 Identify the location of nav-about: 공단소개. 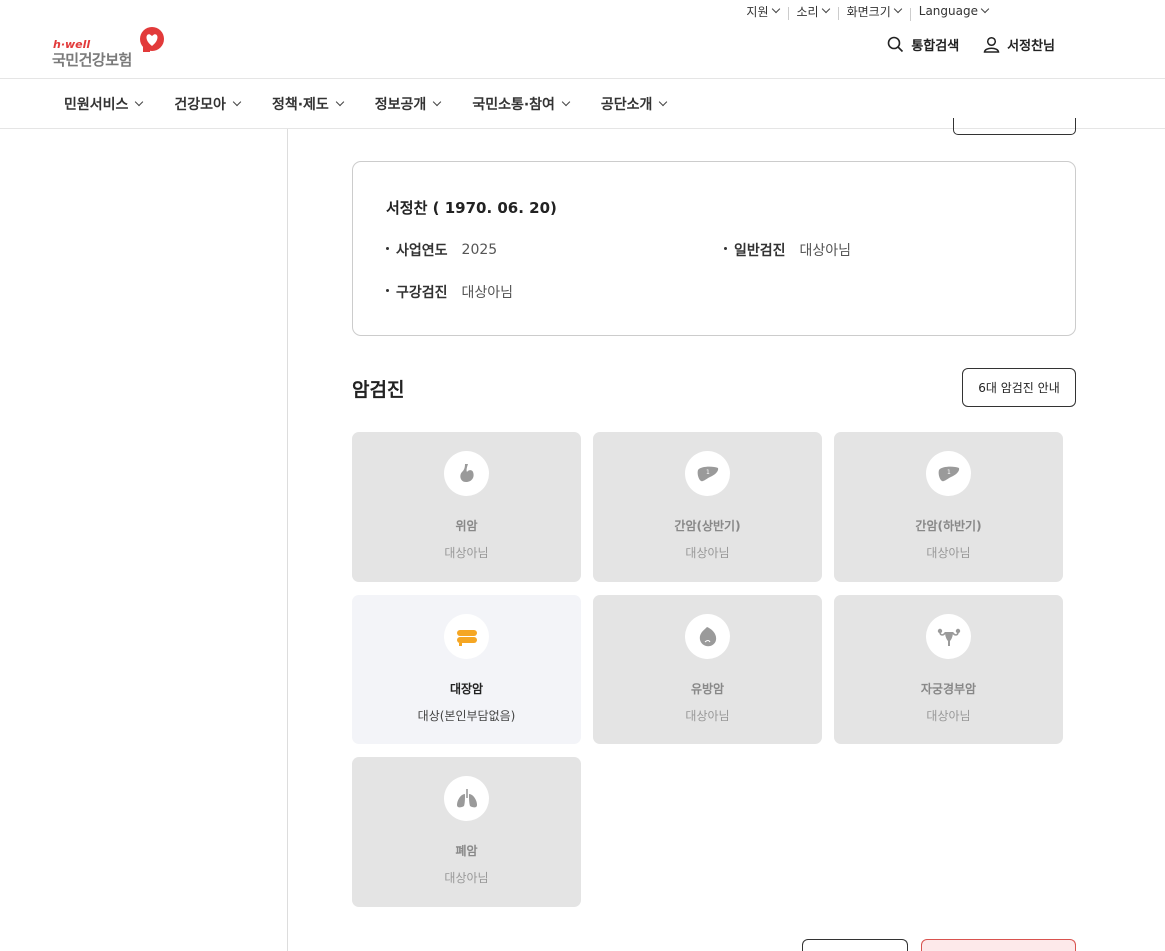
(634, 104).